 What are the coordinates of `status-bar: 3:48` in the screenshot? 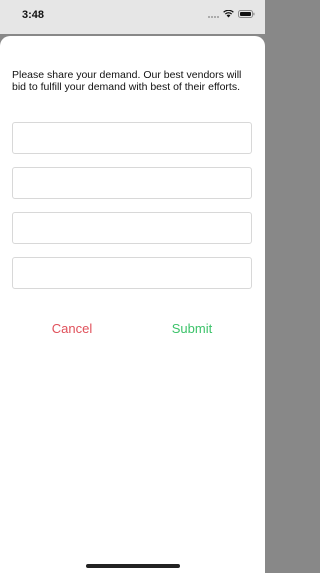 It's located at (132, 17).